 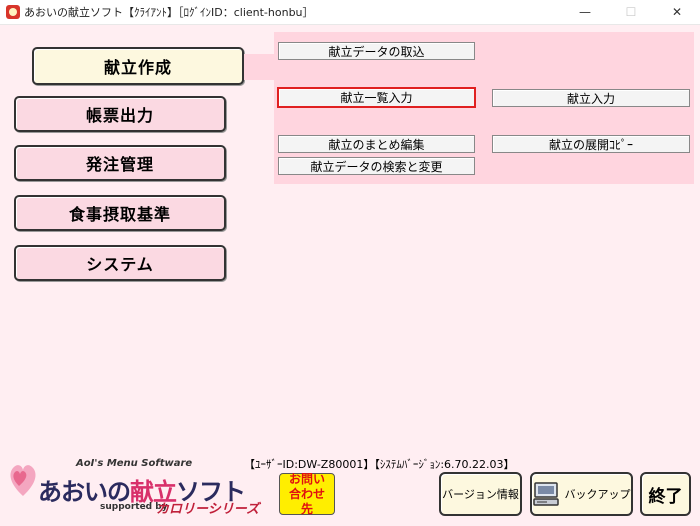 What do you see at coordinates (120, 263) in the screenshot?
I see `menu-button-system: システム` at bounding box center [120, 263].